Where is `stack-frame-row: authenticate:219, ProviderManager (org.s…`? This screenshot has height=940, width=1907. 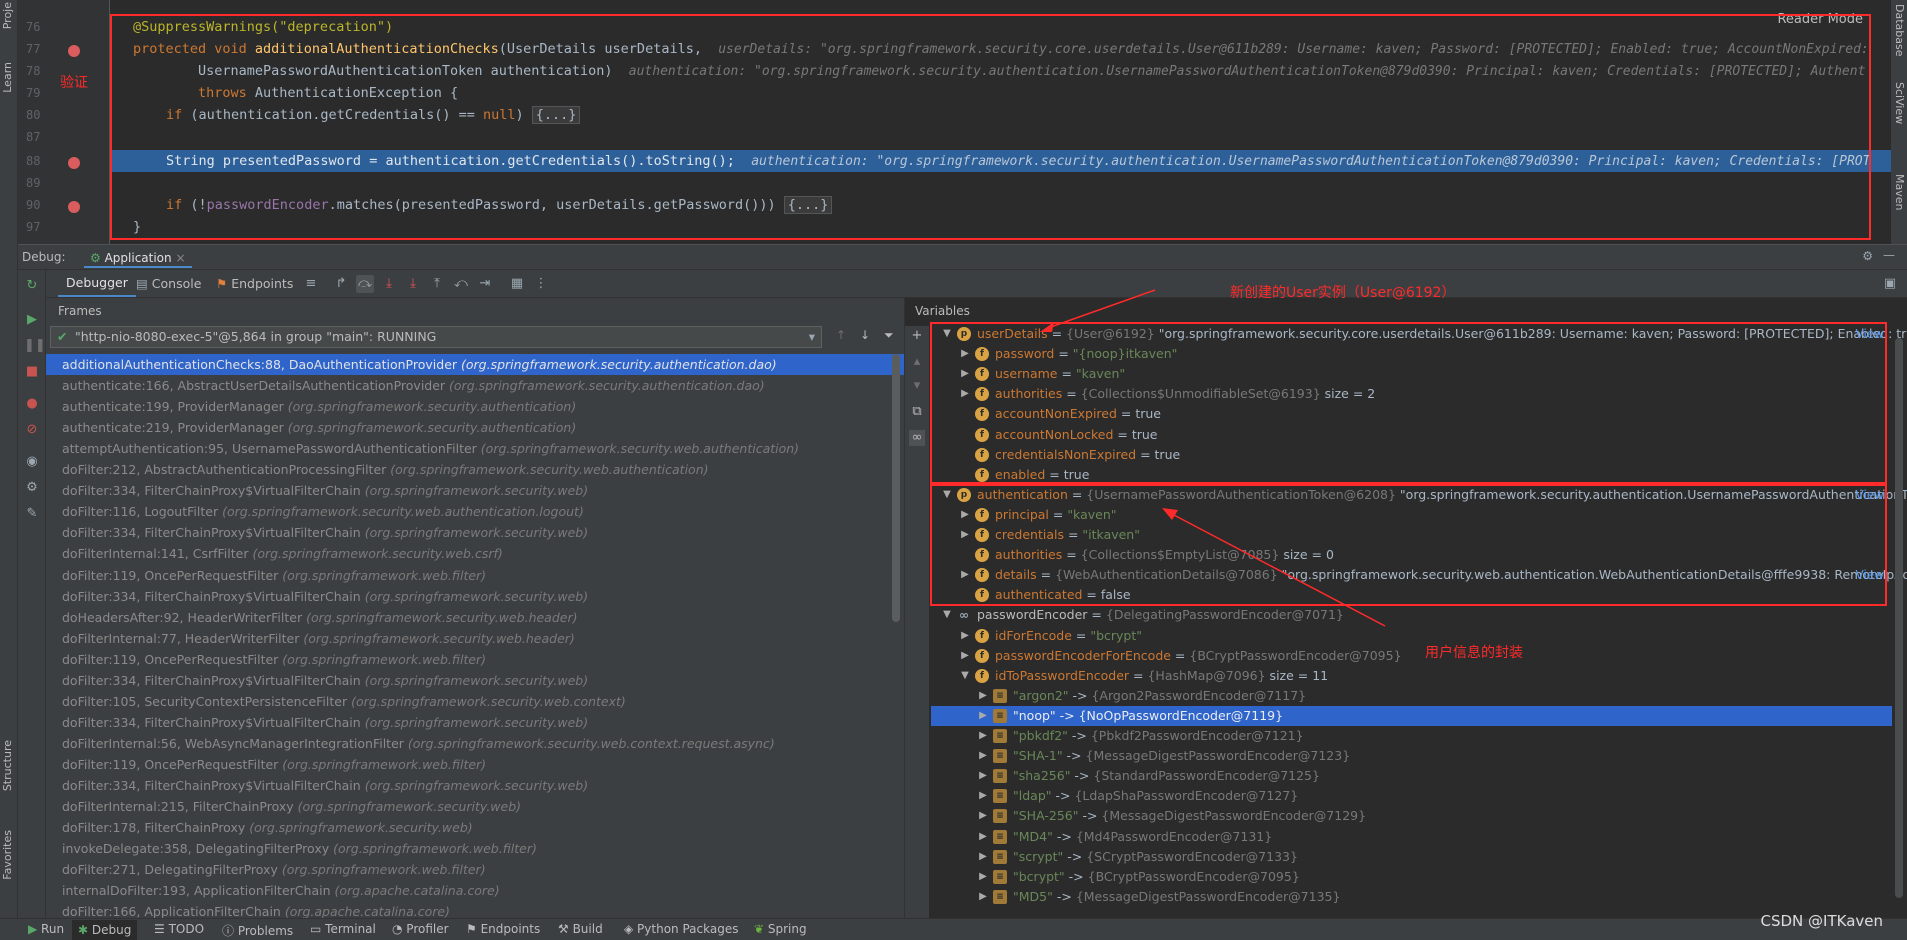
stack-frame-row: authenticate:219, ProviderManager (org.s… is located at coordinates (475, 427).